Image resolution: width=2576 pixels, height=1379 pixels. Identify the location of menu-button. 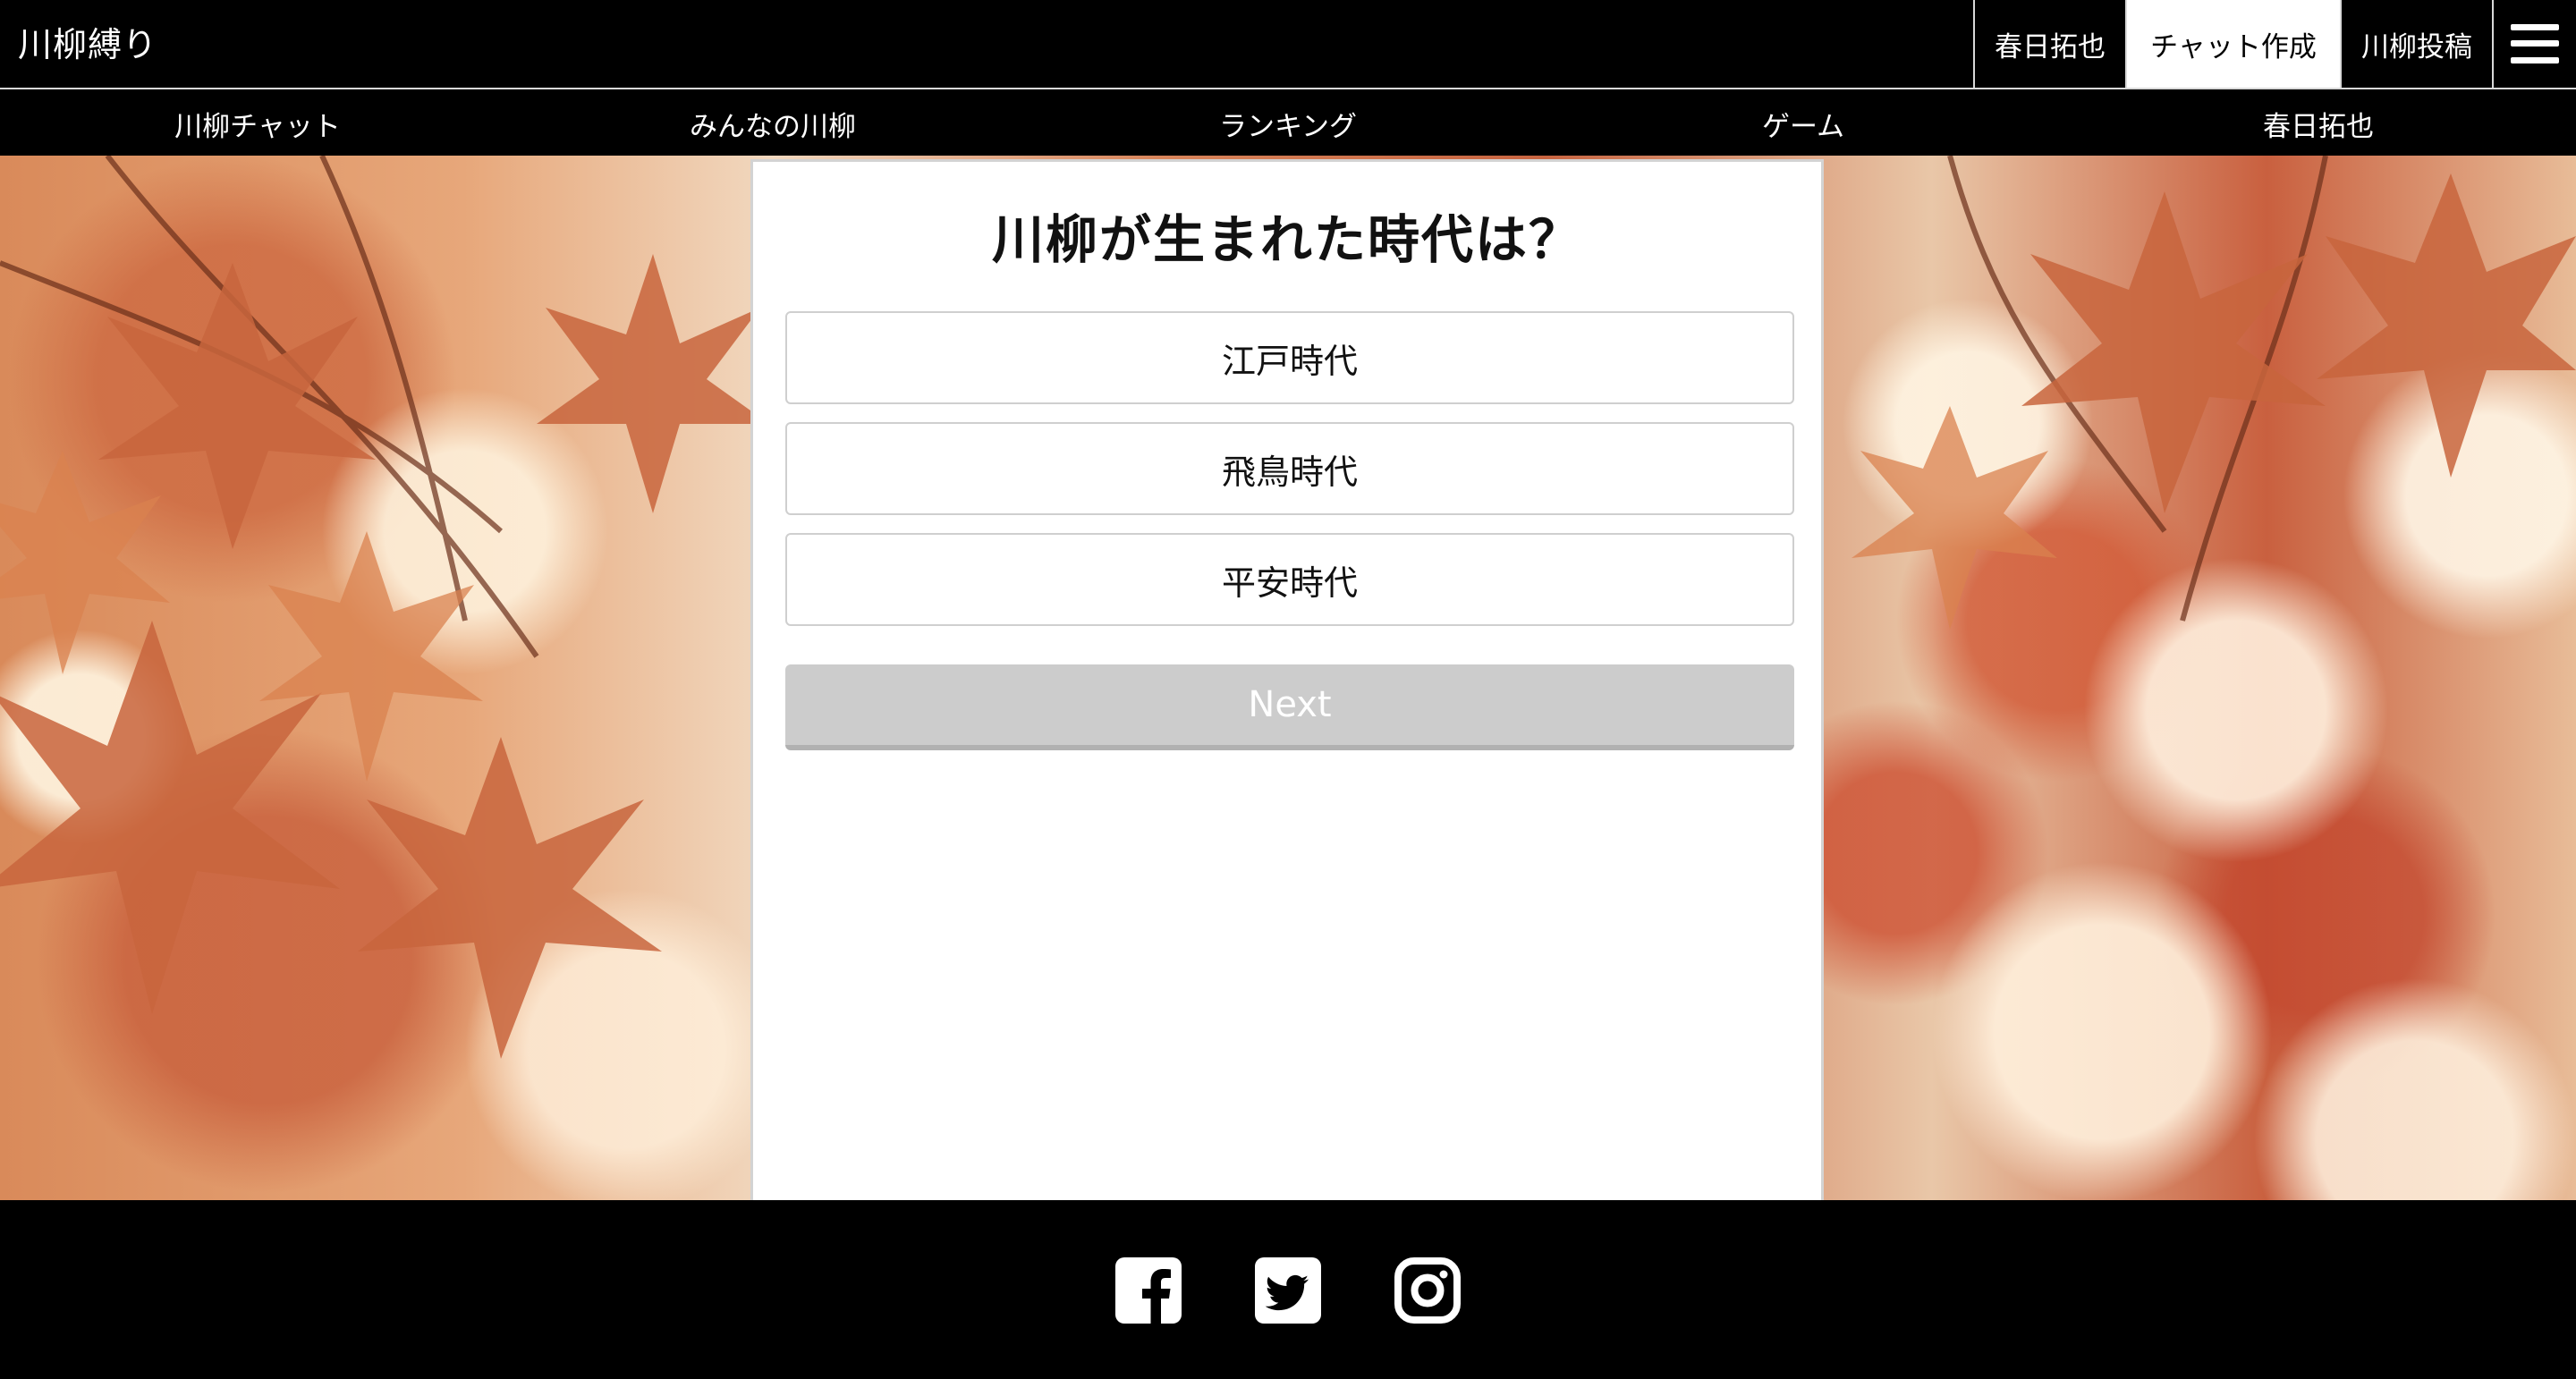
(2534, 44).